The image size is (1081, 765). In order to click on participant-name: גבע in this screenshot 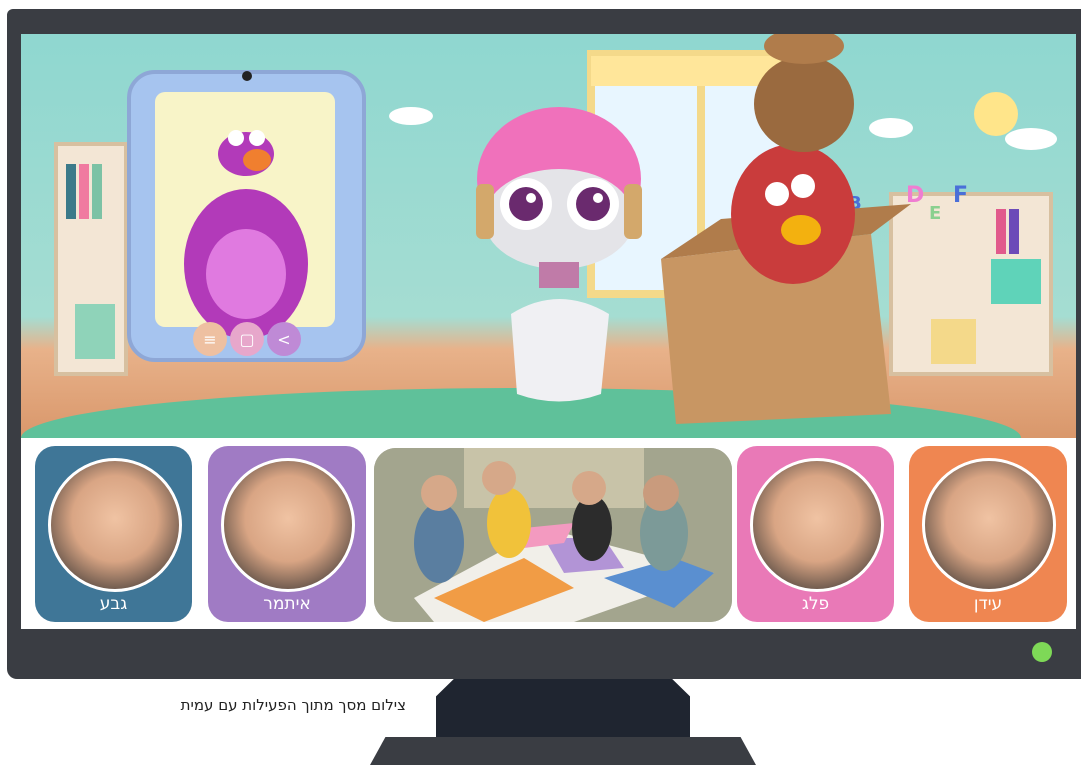, I will do `click(113, 604)`.